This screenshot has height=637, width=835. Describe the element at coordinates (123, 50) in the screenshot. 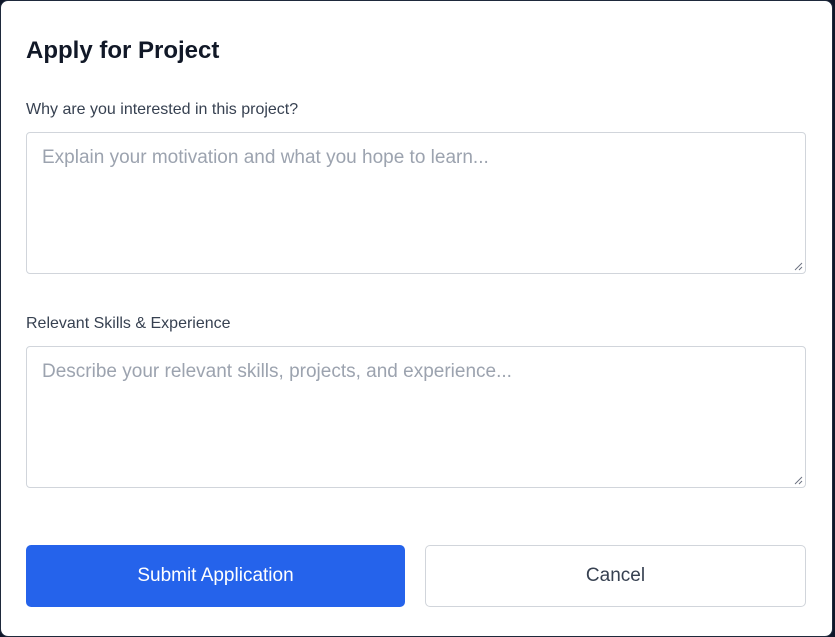

I see `modal-title: Apply for Project` at that location.